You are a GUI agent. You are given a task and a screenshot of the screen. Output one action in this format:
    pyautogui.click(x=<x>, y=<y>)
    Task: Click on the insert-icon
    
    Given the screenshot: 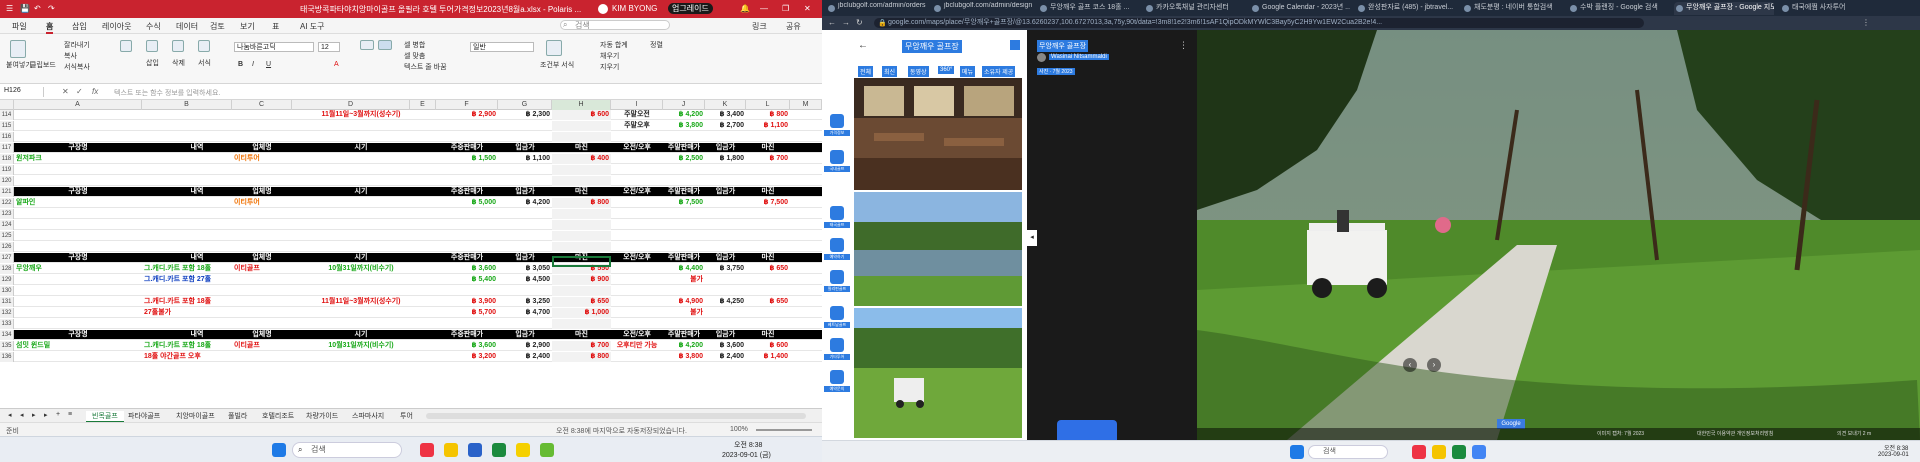 What is the action you would take?
    pyautogui.click(x=152, y=46)
    